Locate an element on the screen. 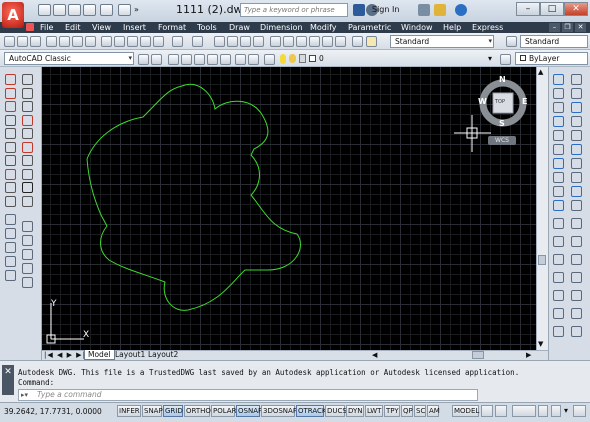  layer-state-icon is located at coordinates (186, 59).